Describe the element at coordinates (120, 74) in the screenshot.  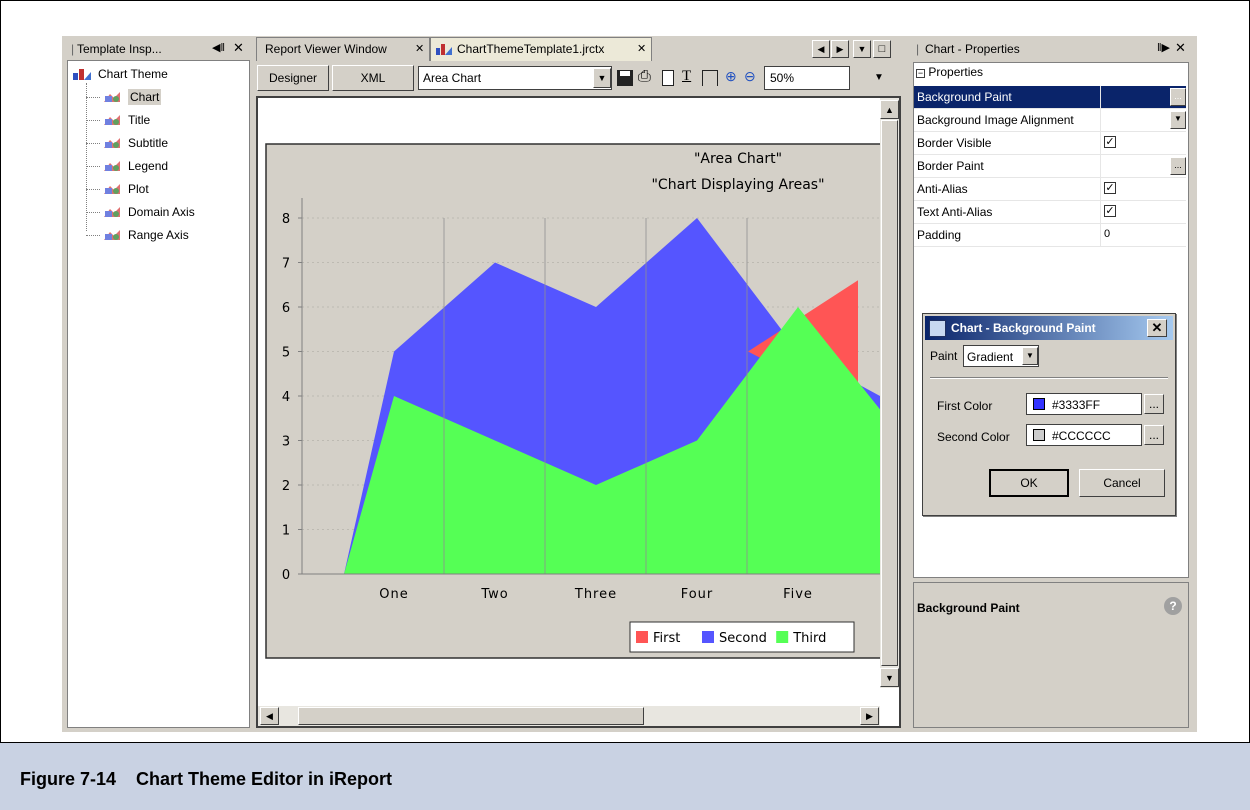
I see `tree-root-chart-theme: Chart Theme` at that location.